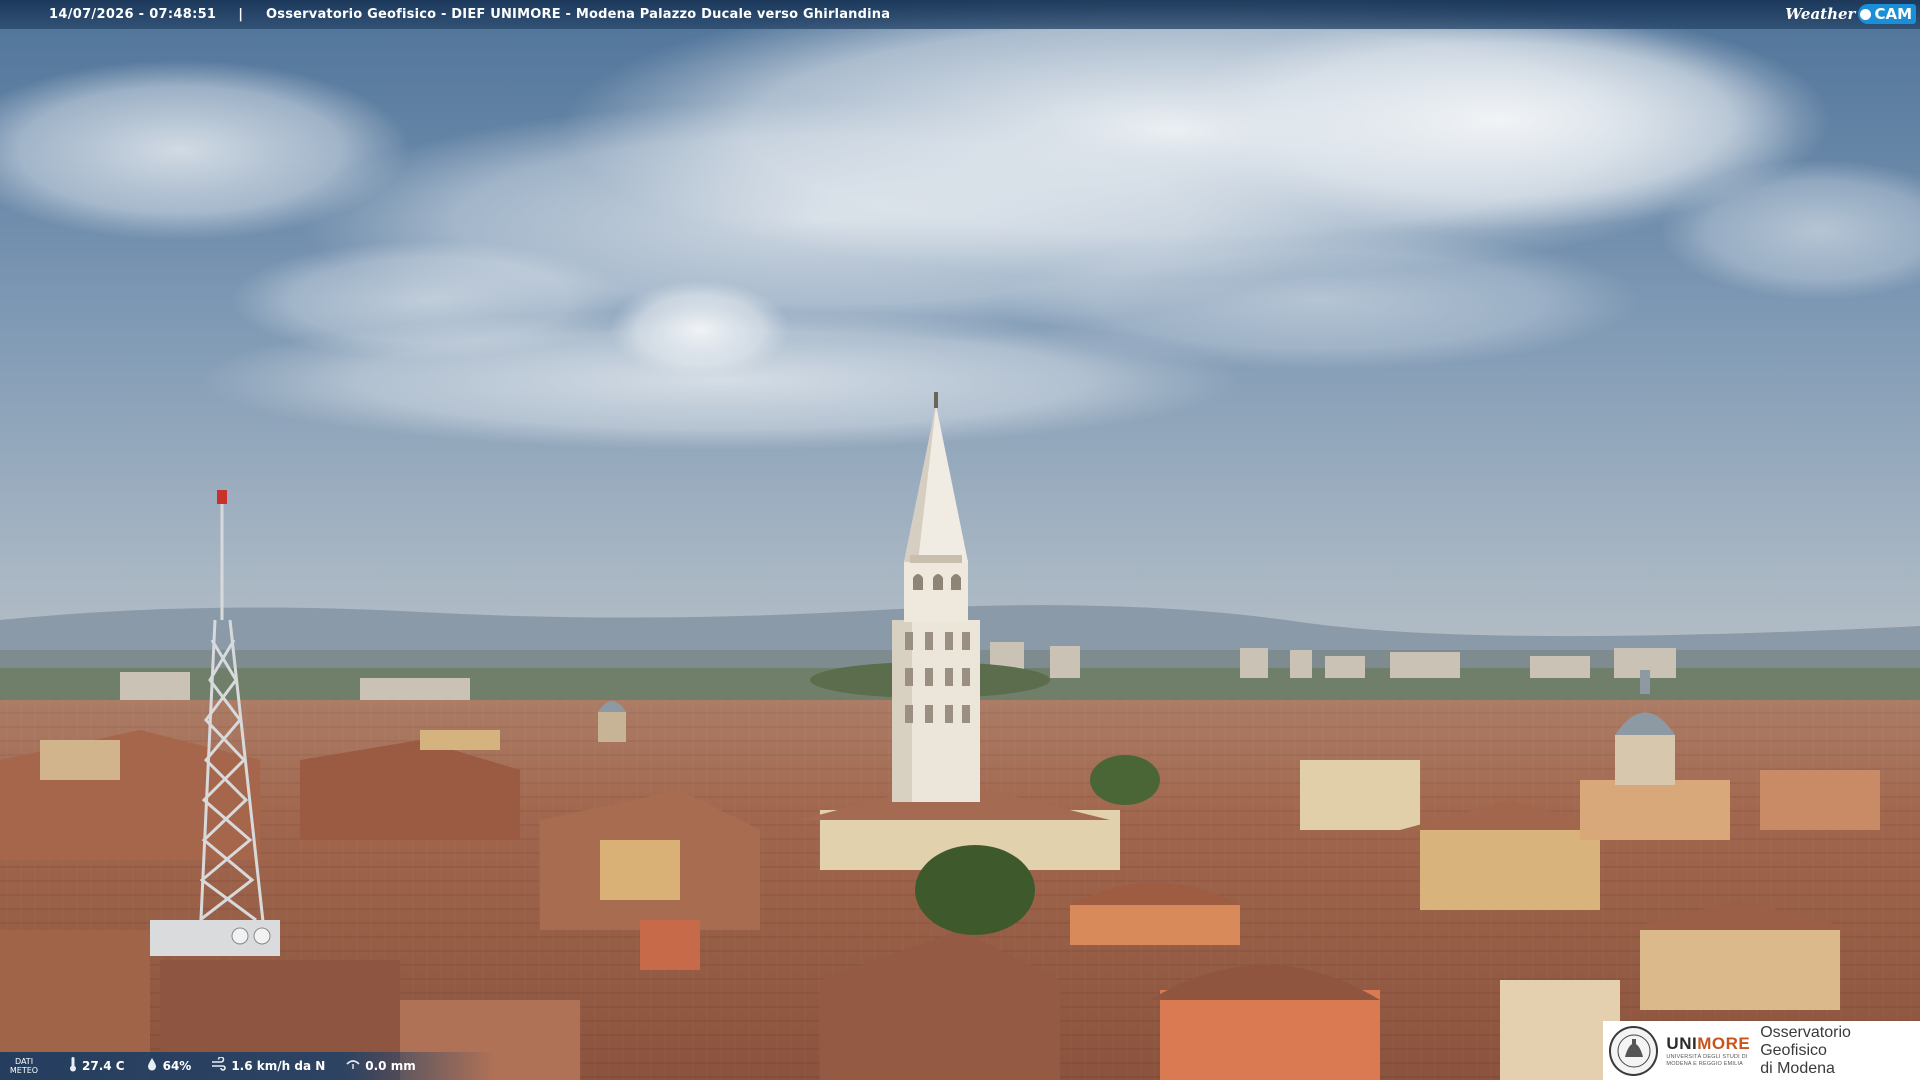  I want to click on wind-reading: 1.6 km/h da N, so click(268, 1065).